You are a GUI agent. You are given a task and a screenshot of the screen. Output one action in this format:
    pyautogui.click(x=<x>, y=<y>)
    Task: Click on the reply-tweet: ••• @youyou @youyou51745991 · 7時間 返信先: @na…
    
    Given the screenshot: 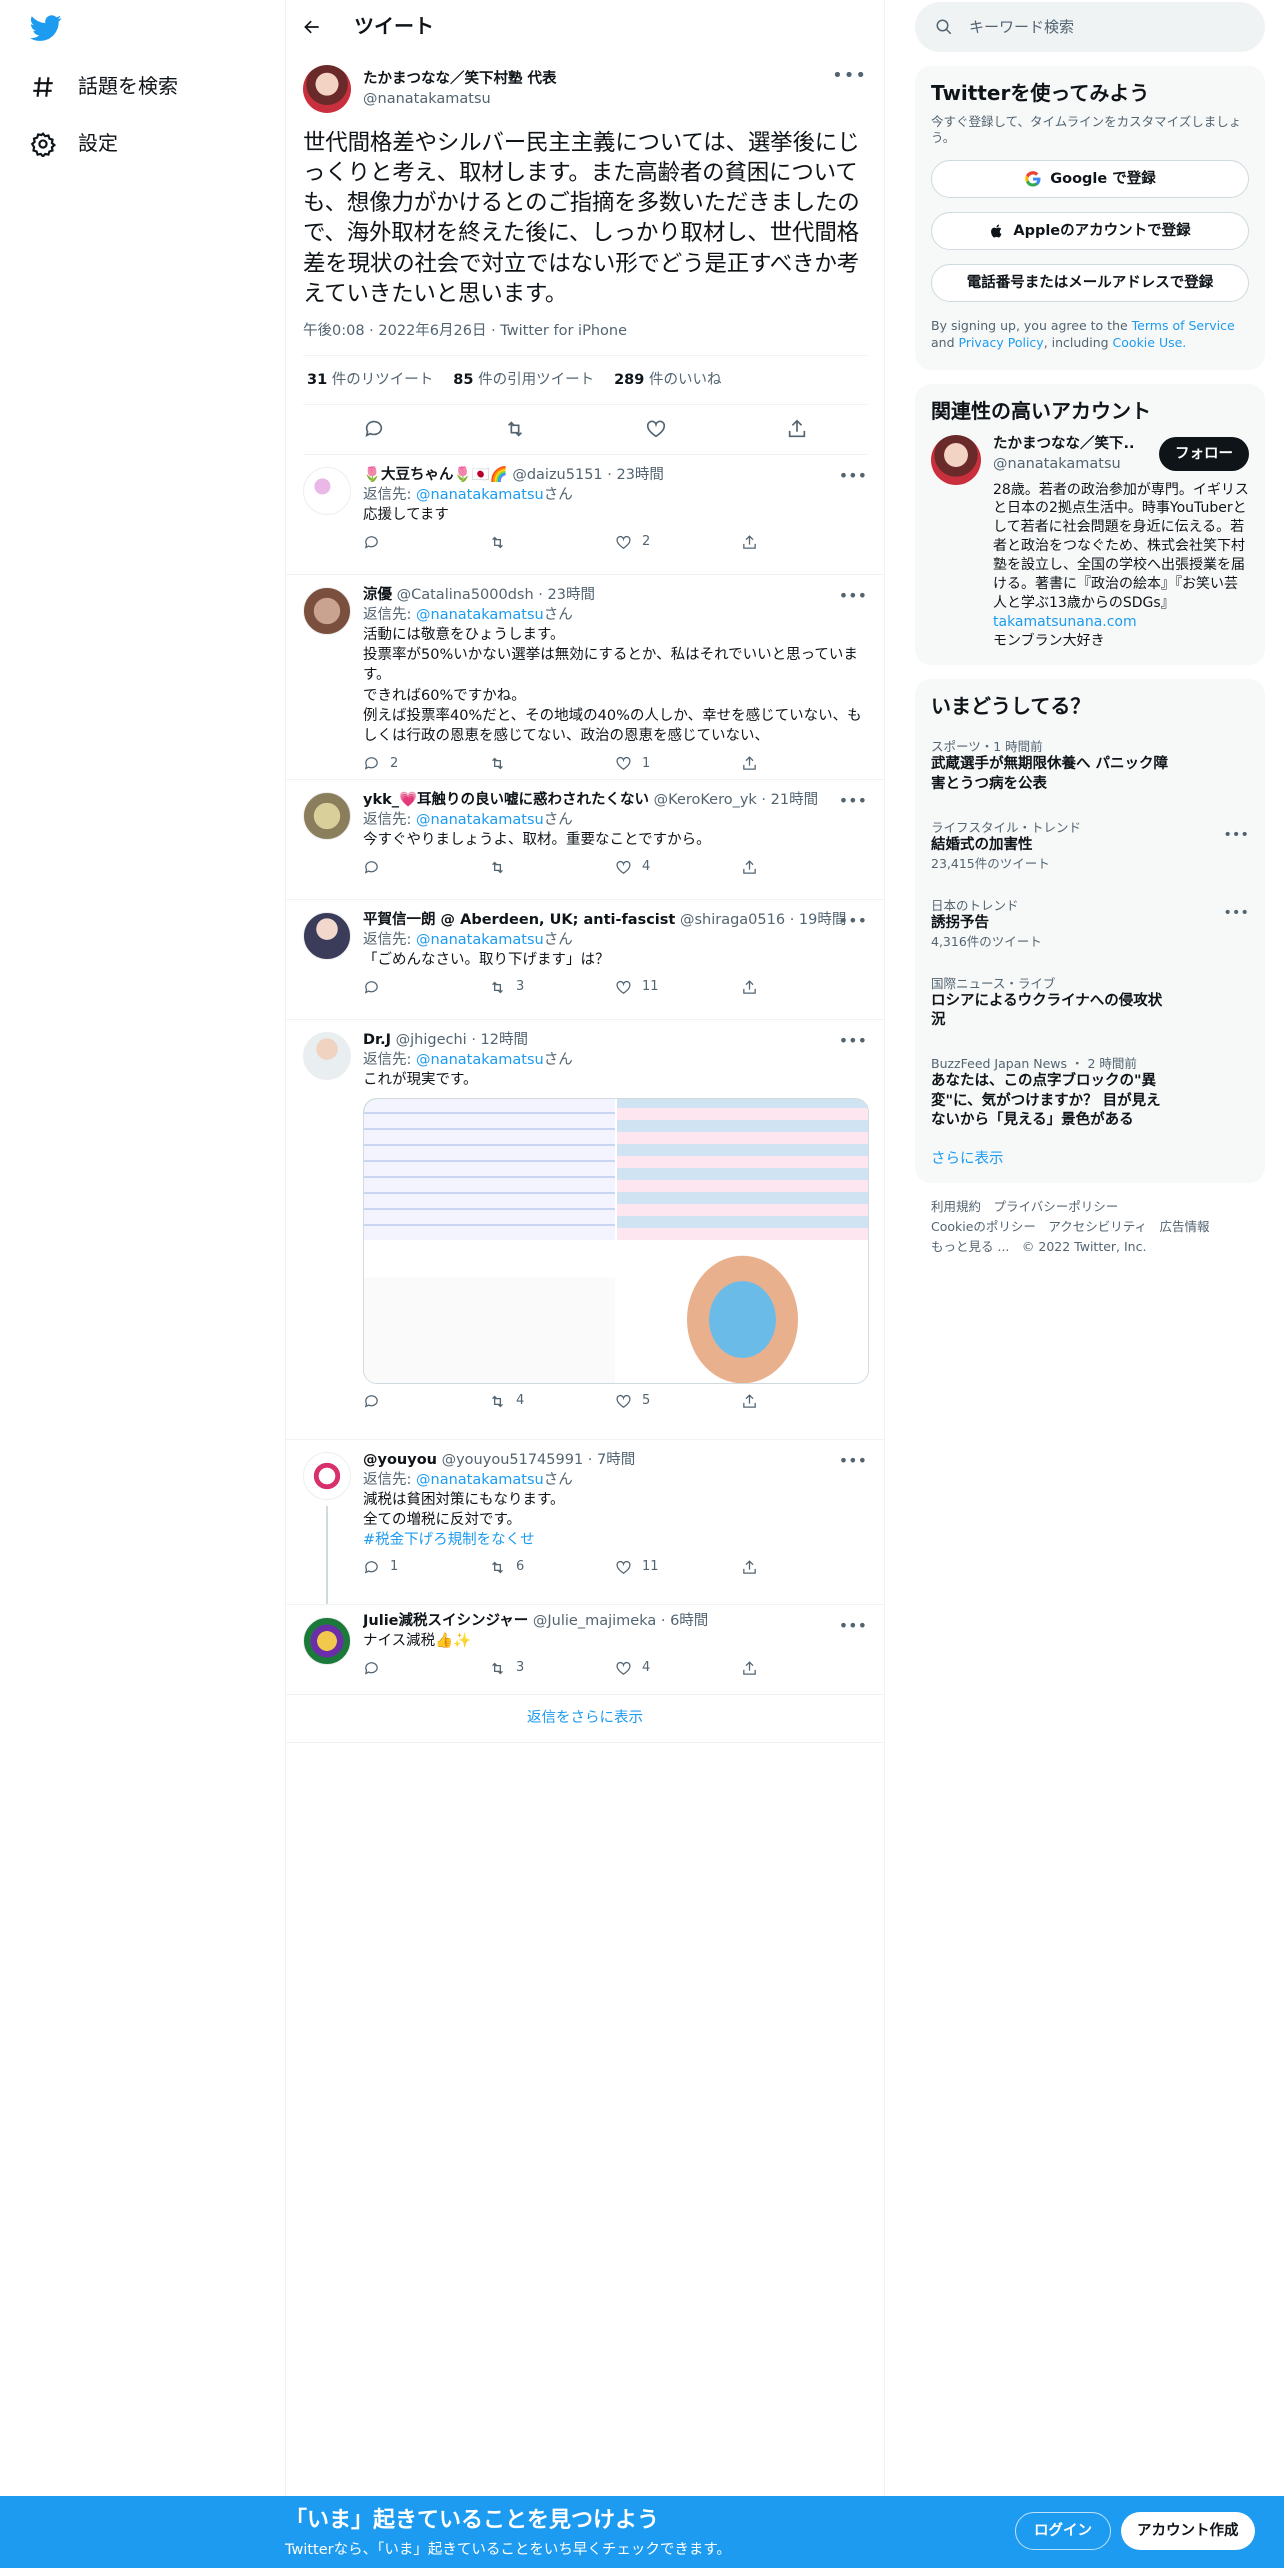 What is the action you would take?
    pyautogui.click(x=585, y=1522)
    